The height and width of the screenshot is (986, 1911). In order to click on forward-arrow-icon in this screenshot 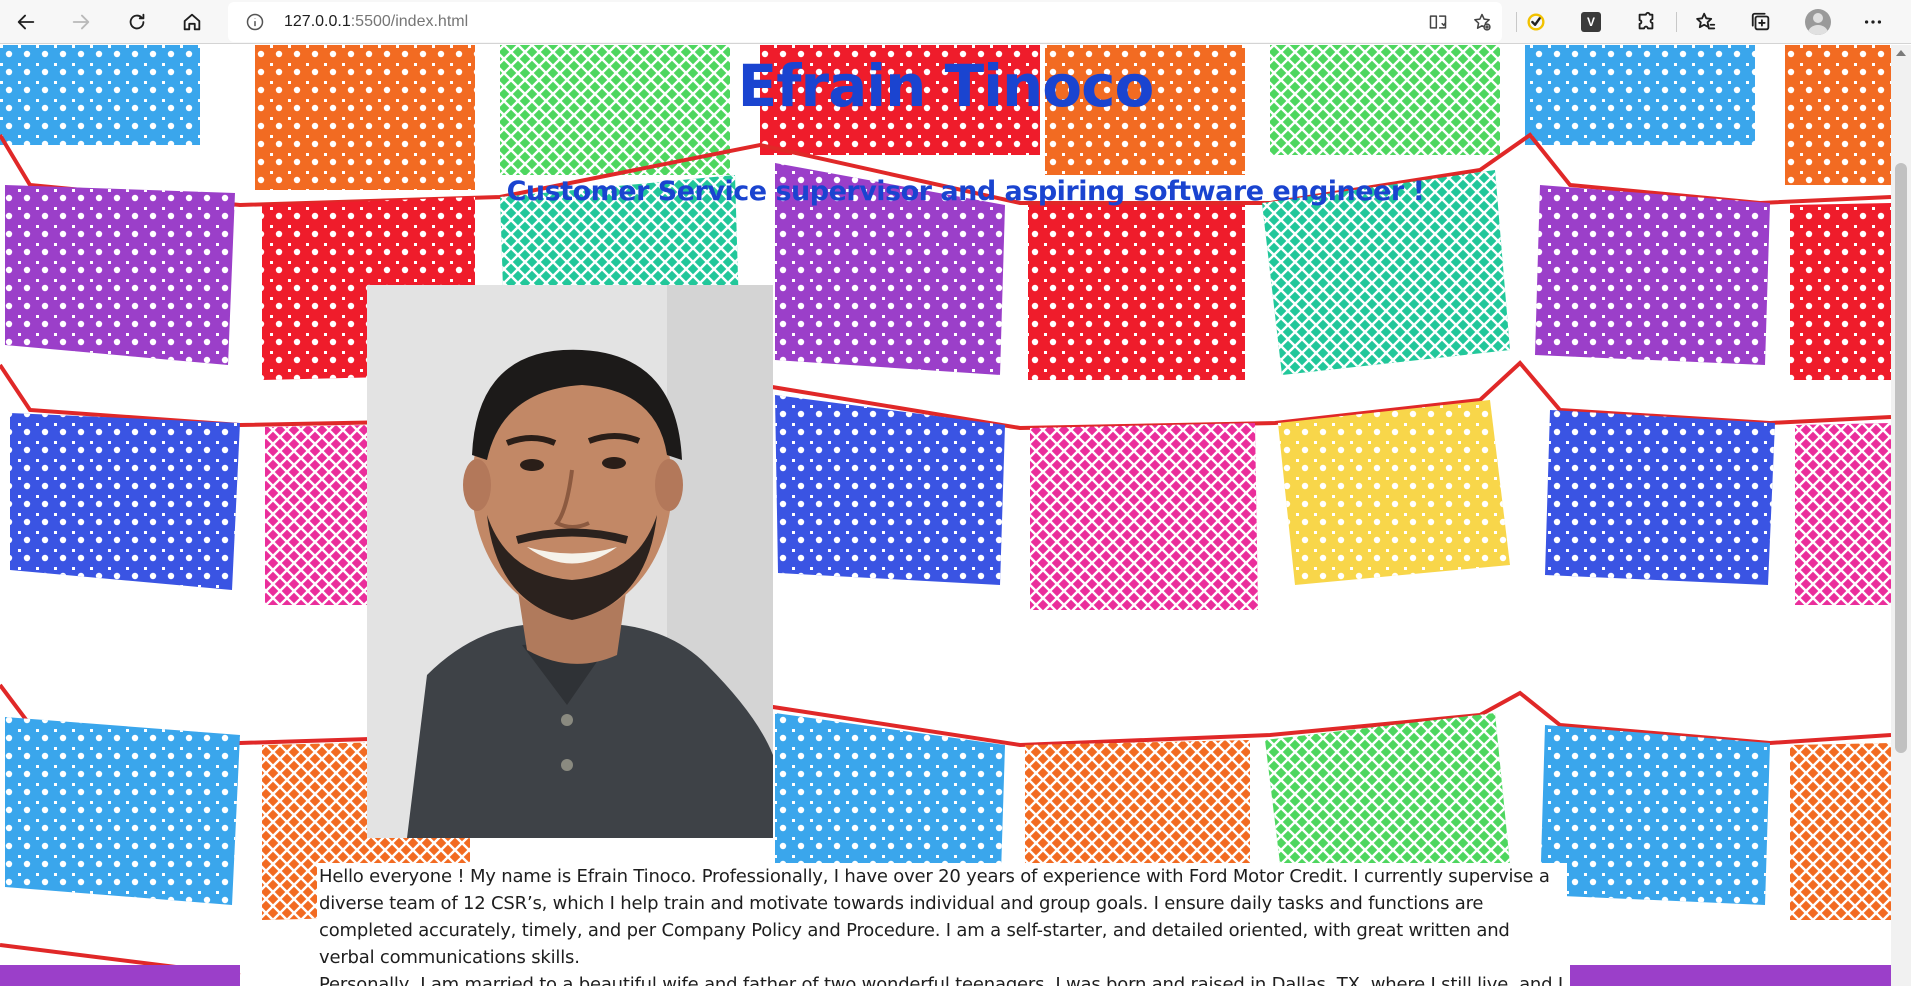, I will do `click(81, 22)`.